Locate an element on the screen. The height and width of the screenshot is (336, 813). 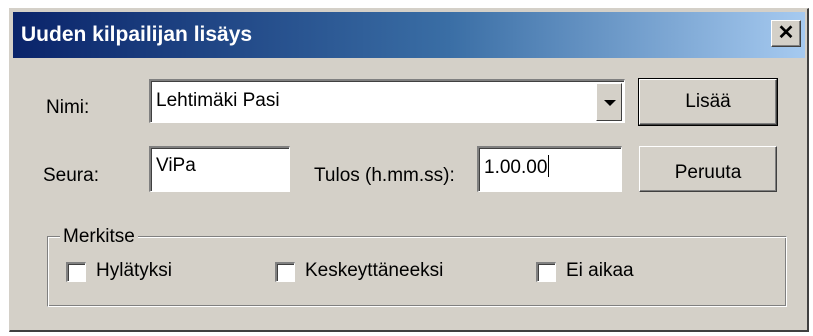
cancel-button-label: Peruuta is located at coordinates (708, 172).